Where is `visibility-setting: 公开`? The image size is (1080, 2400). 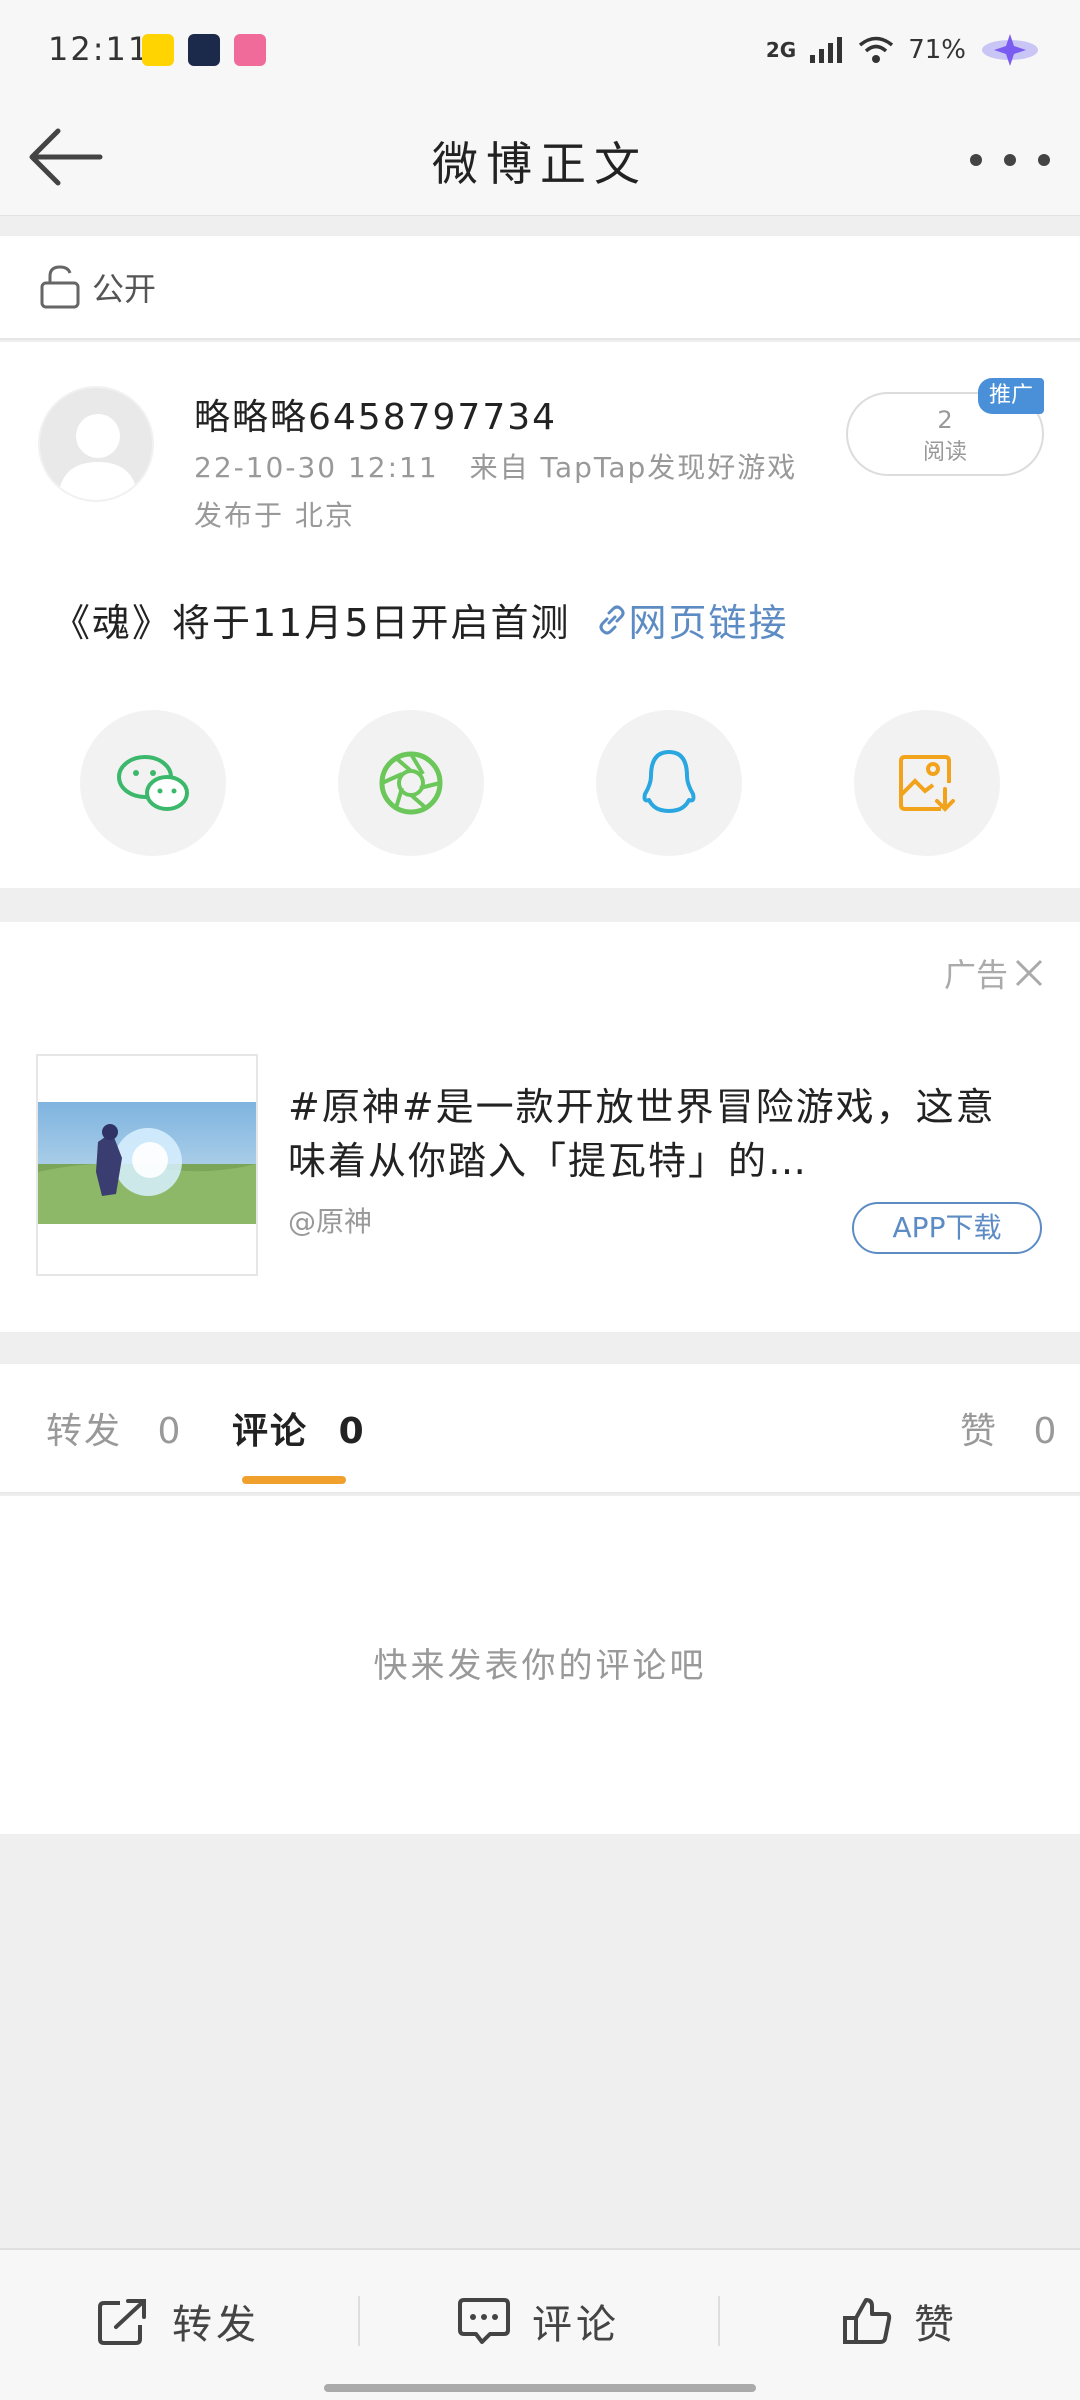
visibility-setting: 公开 is located at coordinates (540, 288).